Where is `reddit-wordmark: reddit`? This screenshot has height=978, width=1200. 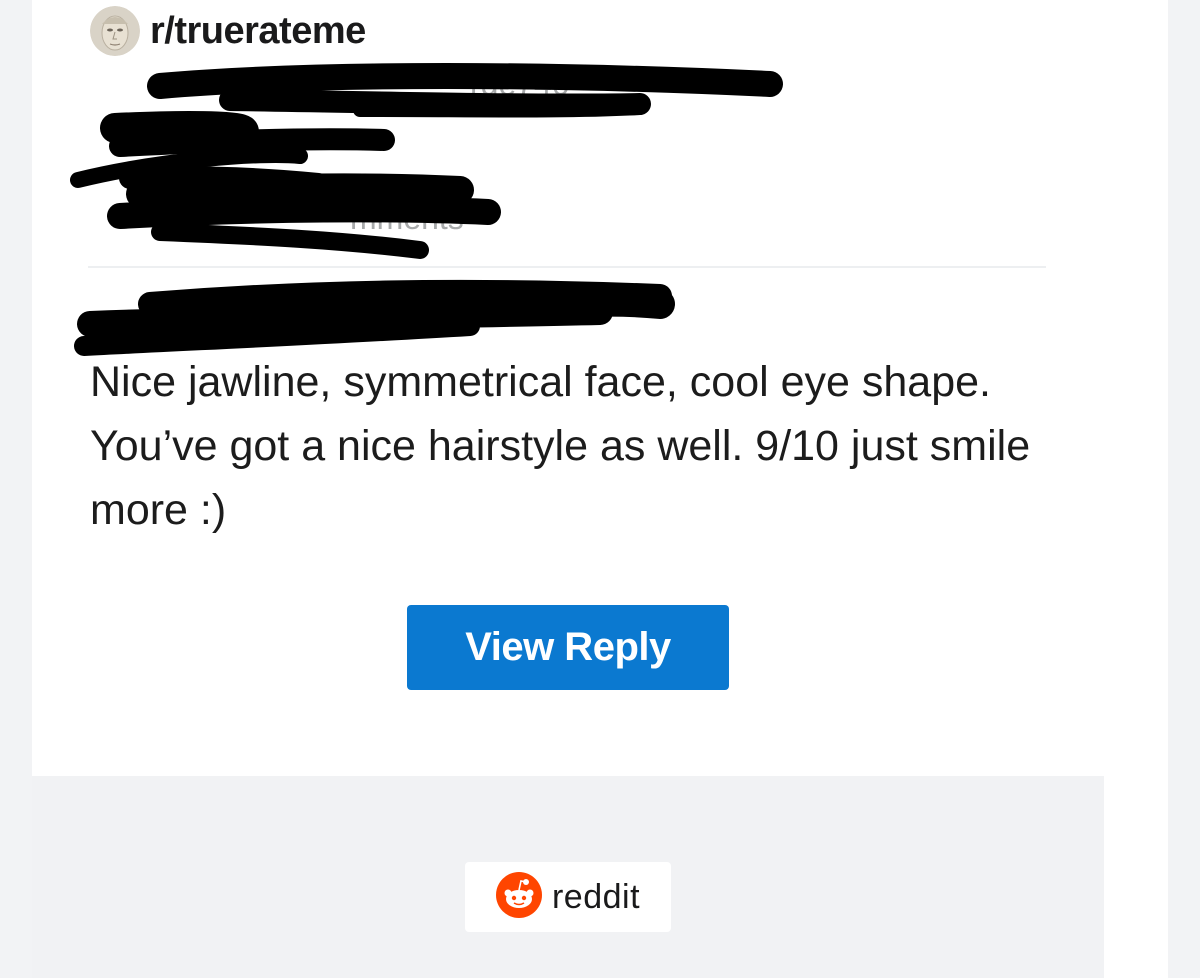 reddit-wordmark: reddit is located at coordinates (596, 896).